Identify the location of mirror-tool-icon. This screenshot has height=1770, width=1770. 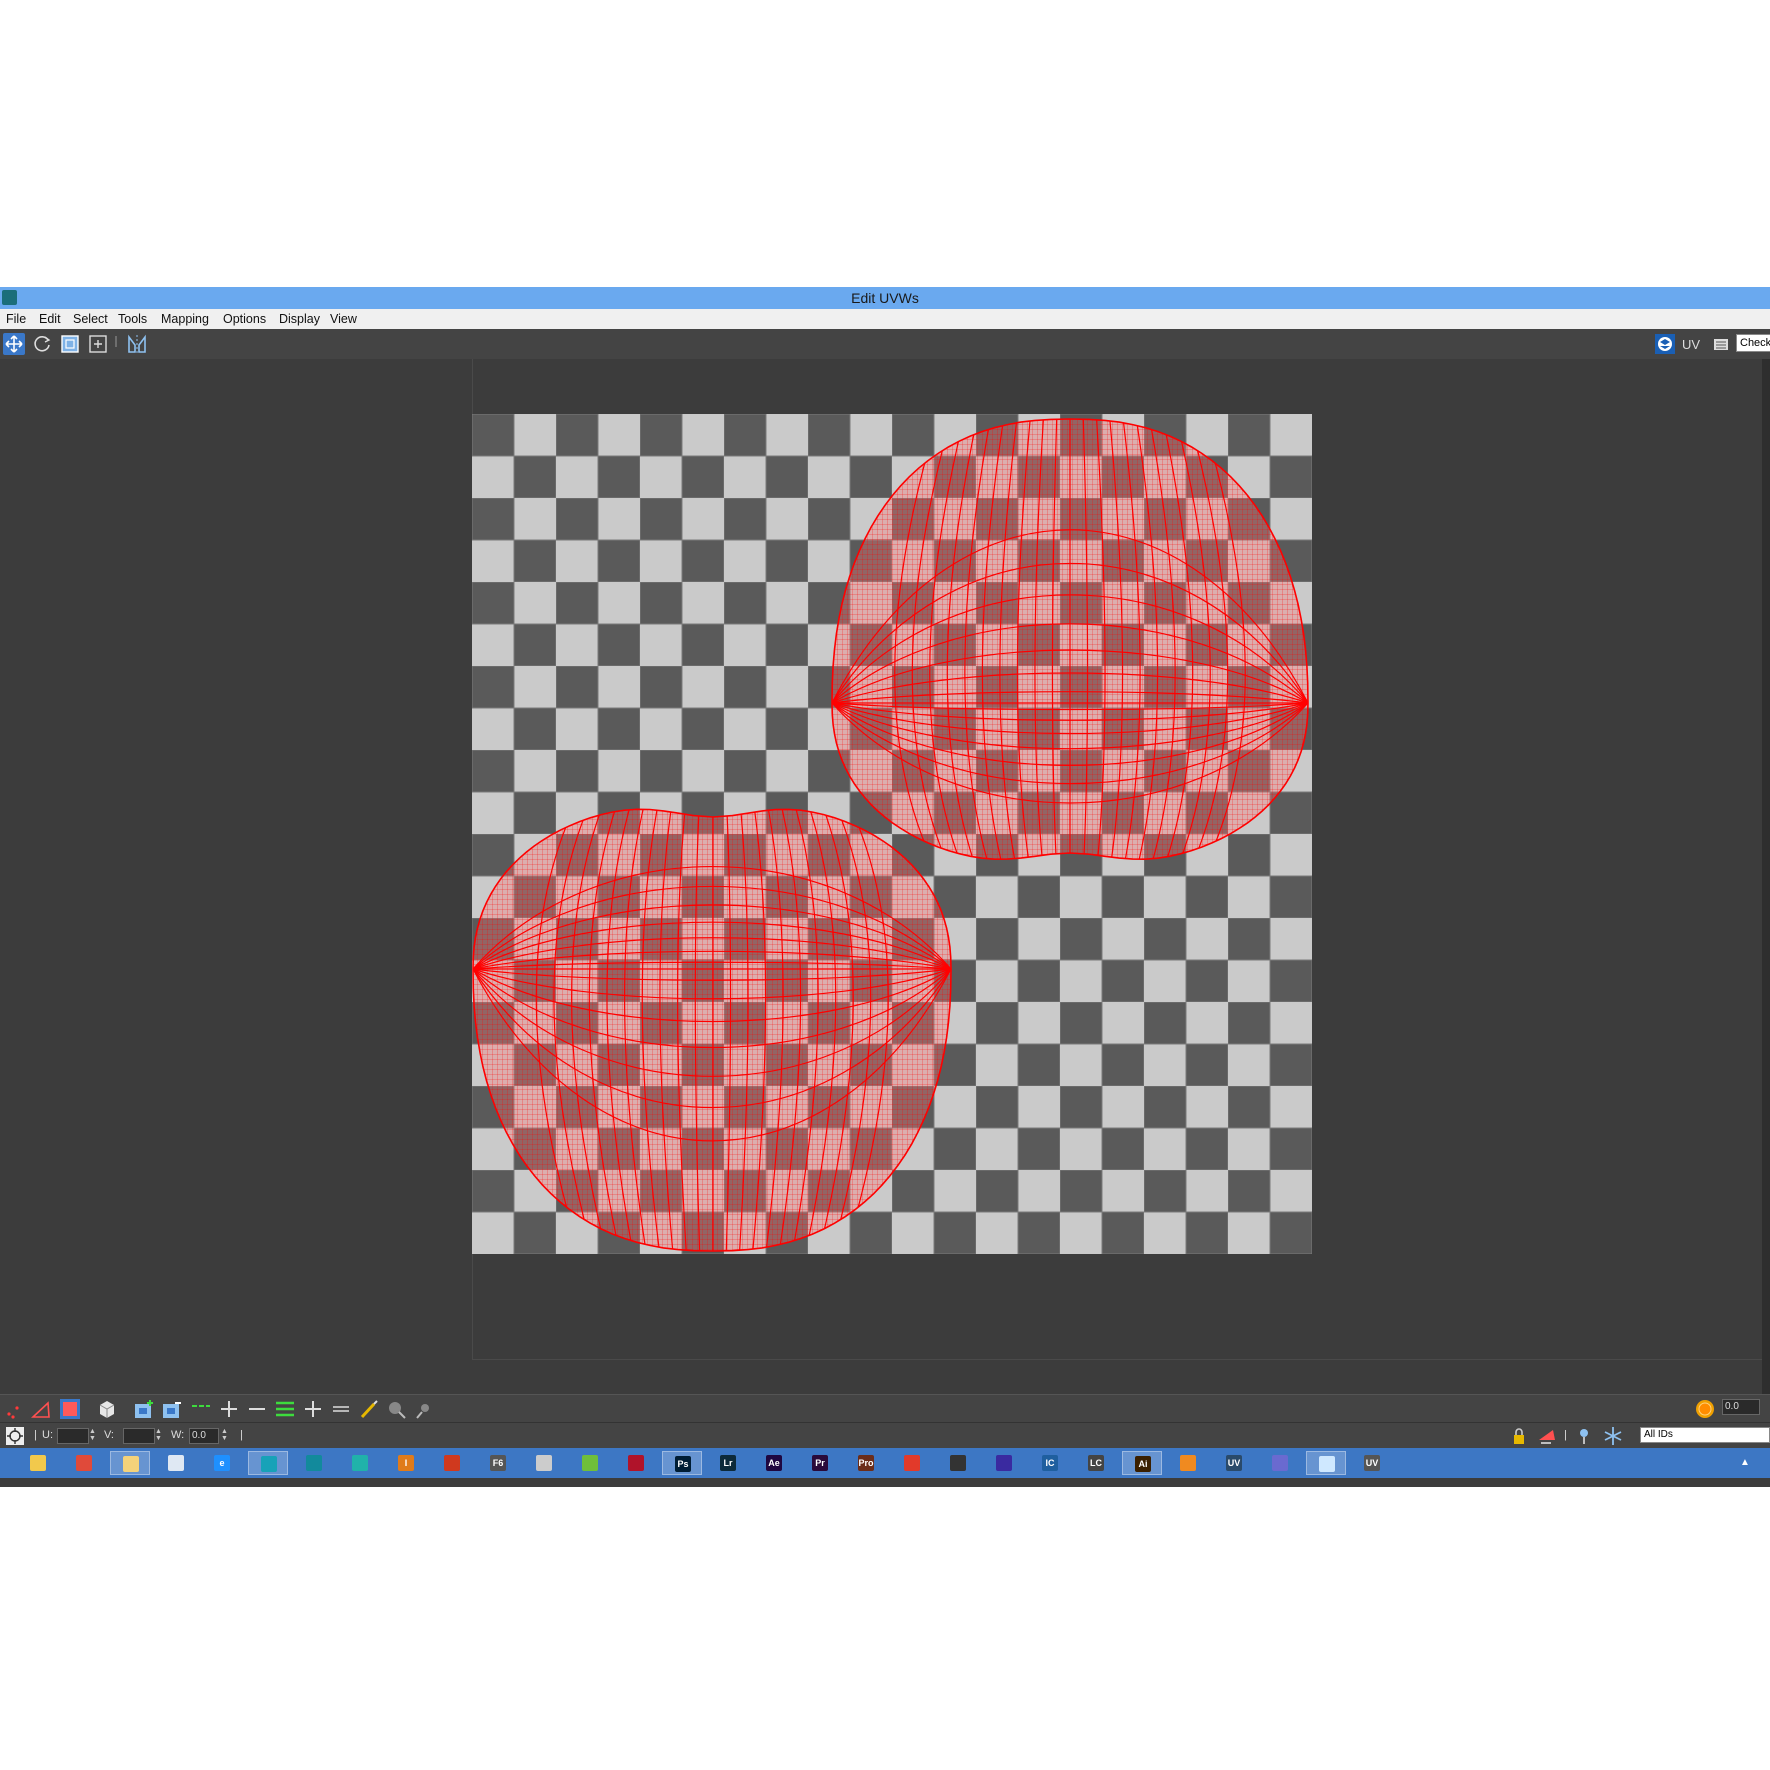
(137, 344).